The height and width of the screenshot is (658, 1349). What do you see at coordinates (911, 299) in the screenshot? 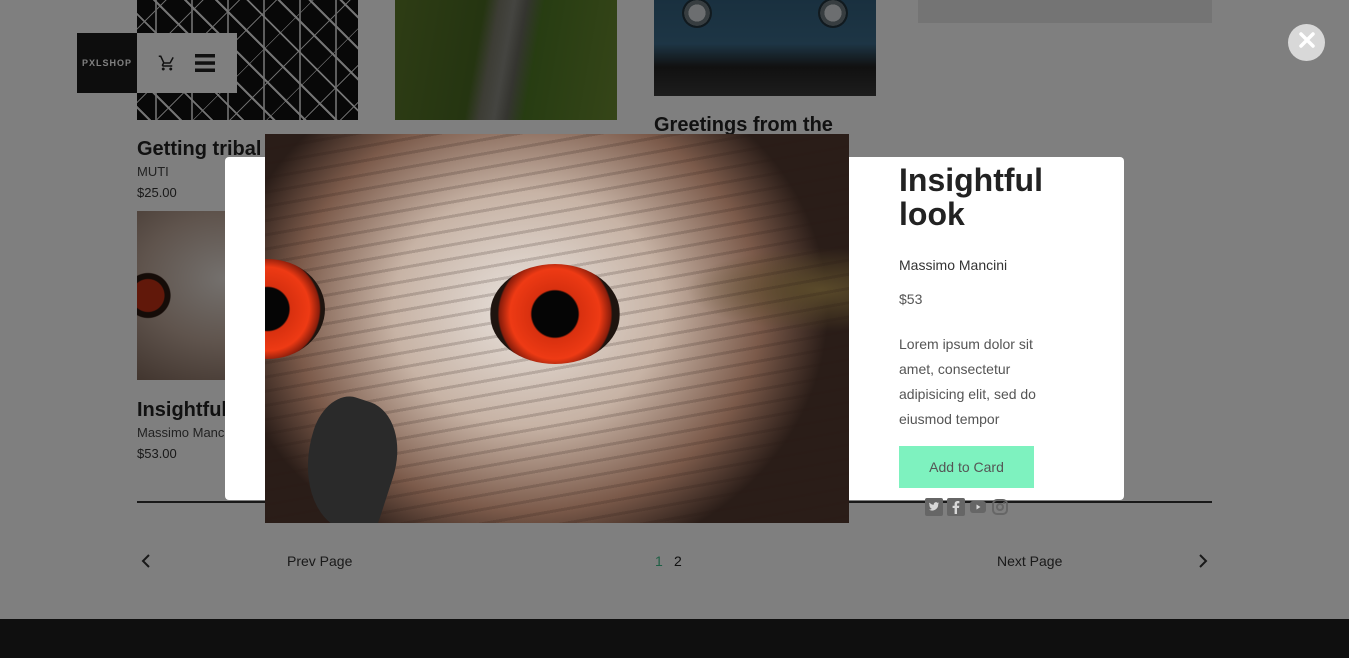
I see `modal-price: $53` at bounding box center [911, 299].